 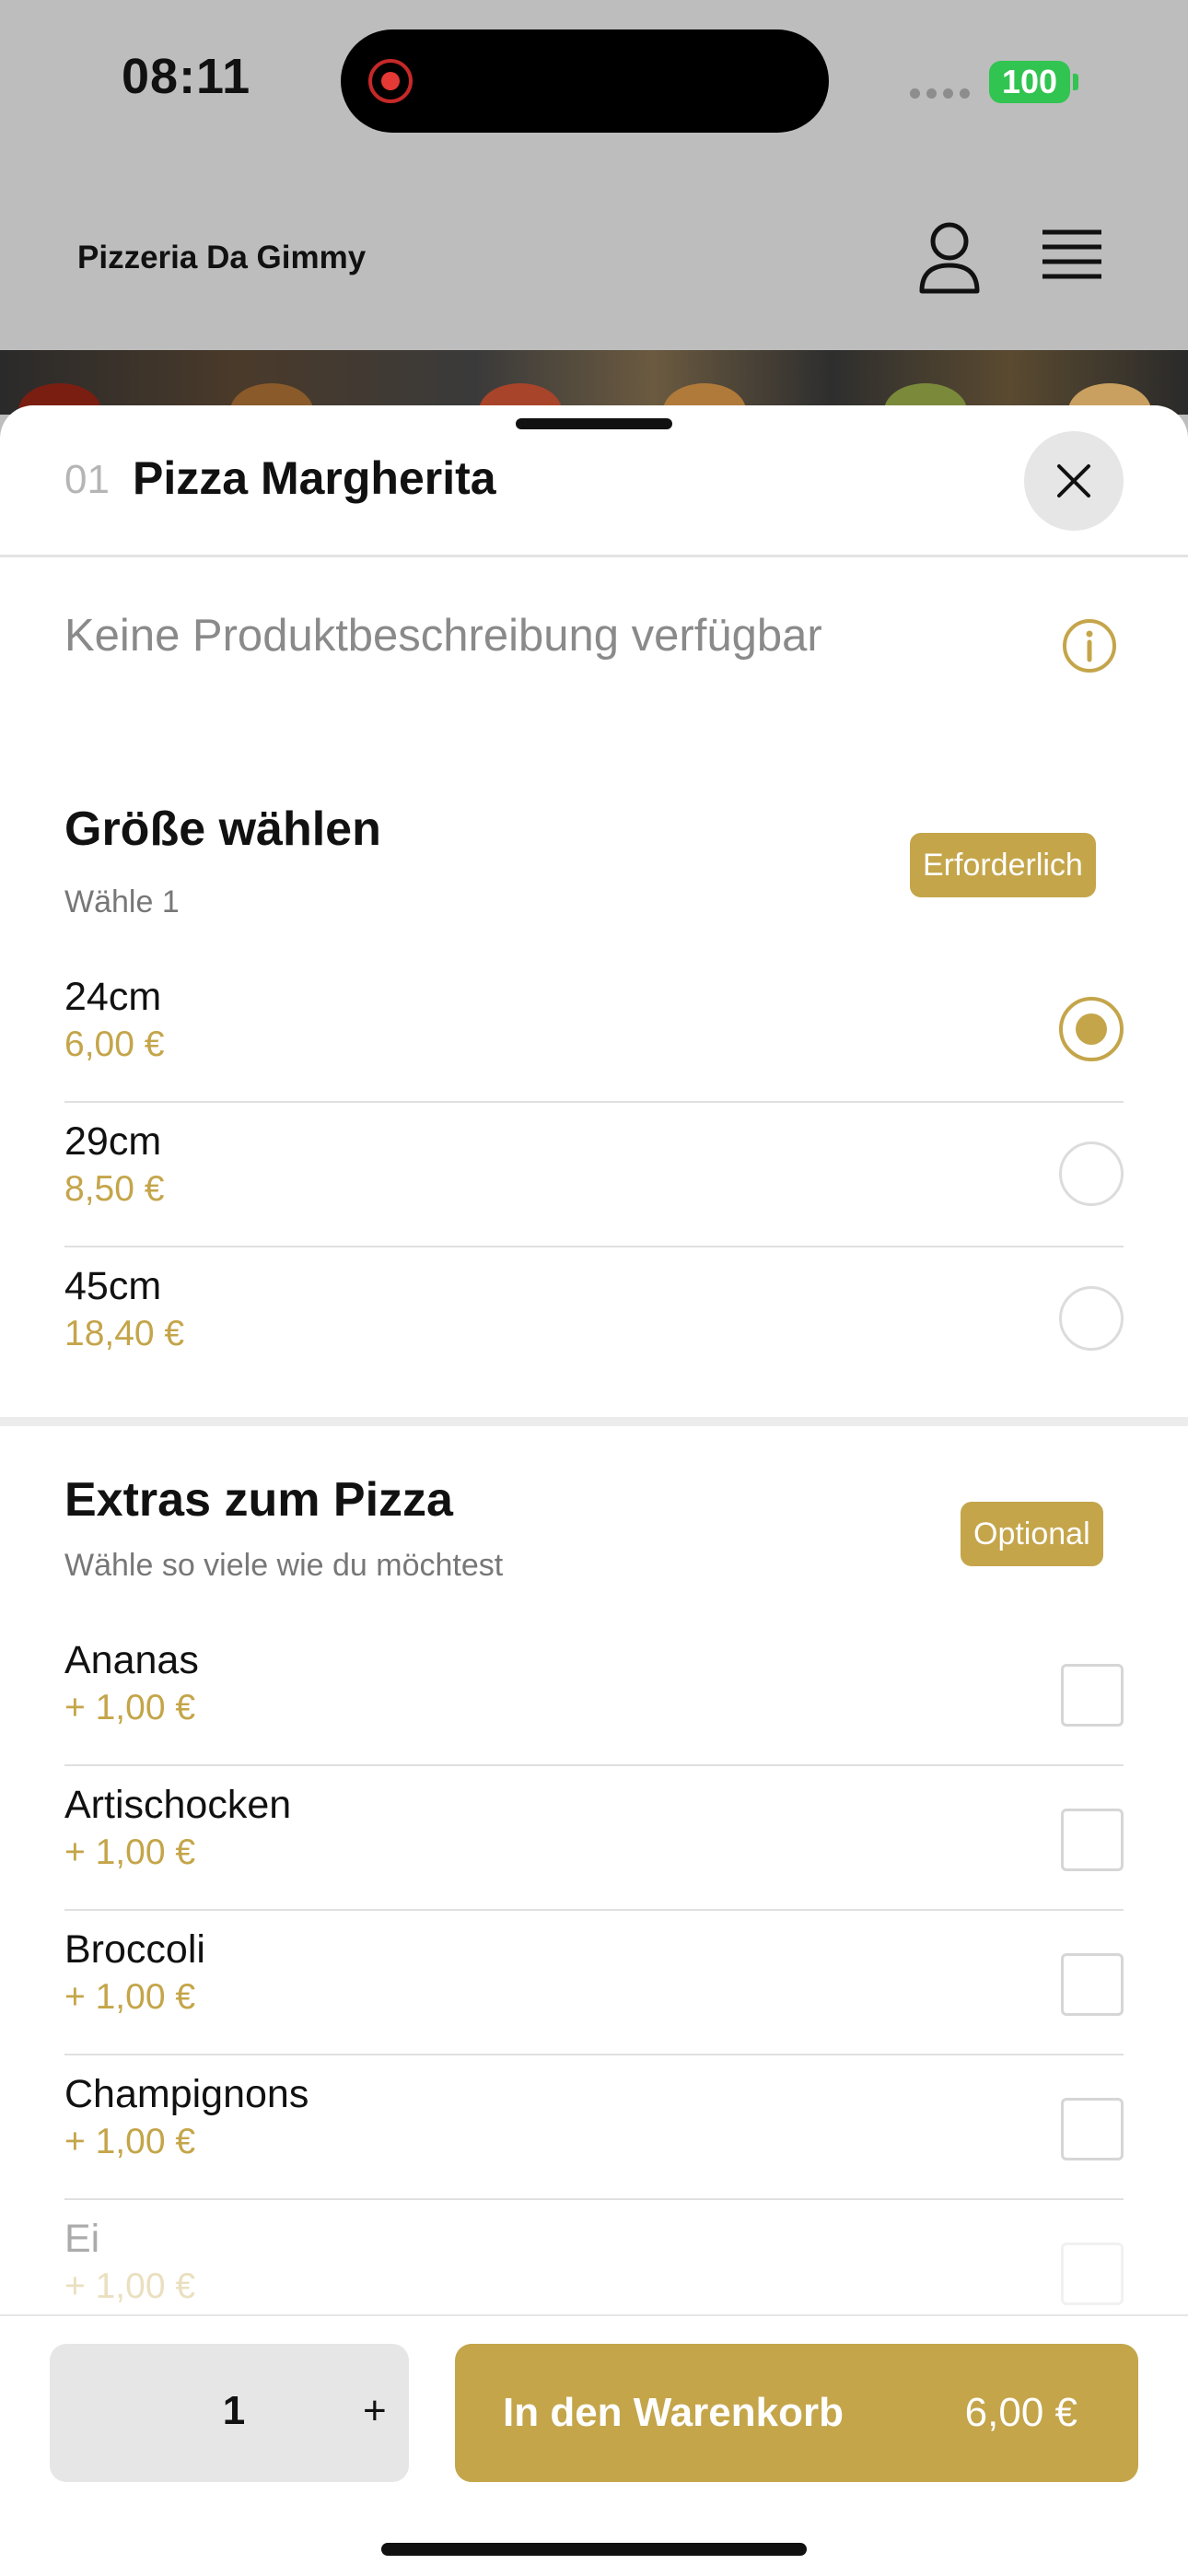 I want to click on close-icon, so click(x=1073, y=481).